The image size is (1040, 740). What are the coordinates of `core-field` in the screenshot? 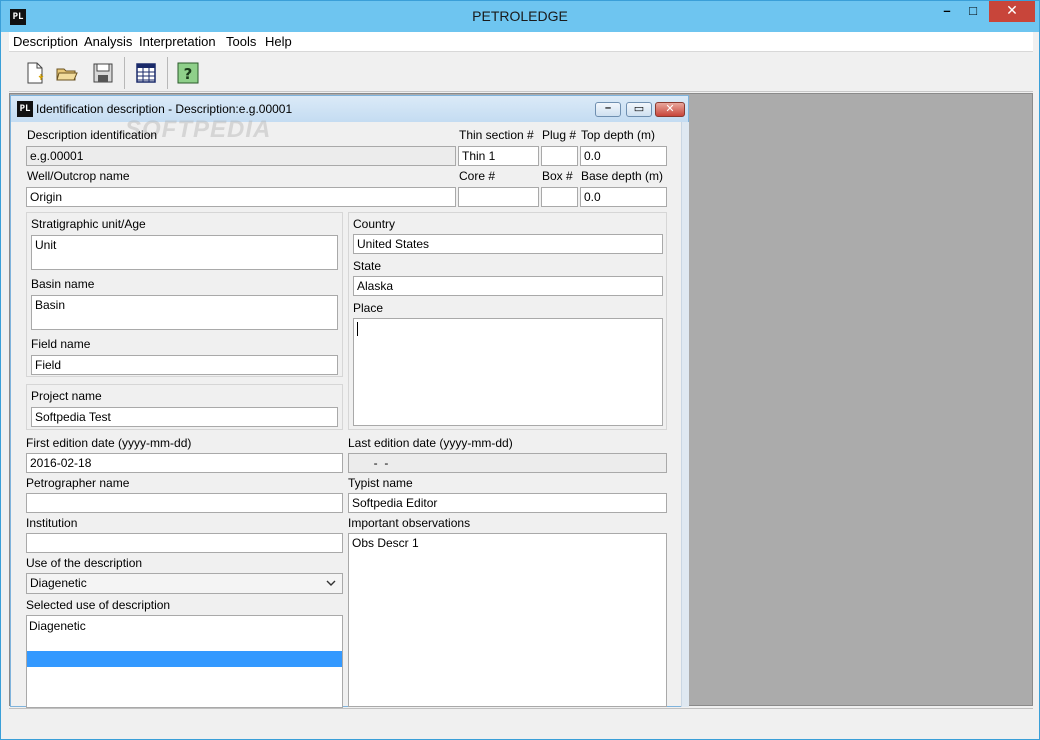 It's located at (498, 197).